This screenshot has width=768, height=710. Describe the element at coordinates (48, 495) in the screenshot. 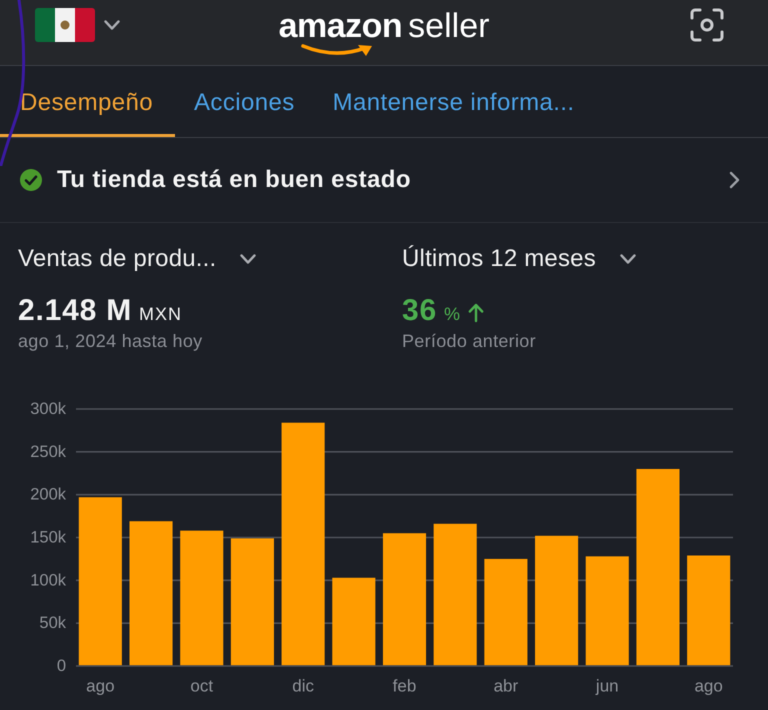

I see `y-axis-label: 200k` at that location.